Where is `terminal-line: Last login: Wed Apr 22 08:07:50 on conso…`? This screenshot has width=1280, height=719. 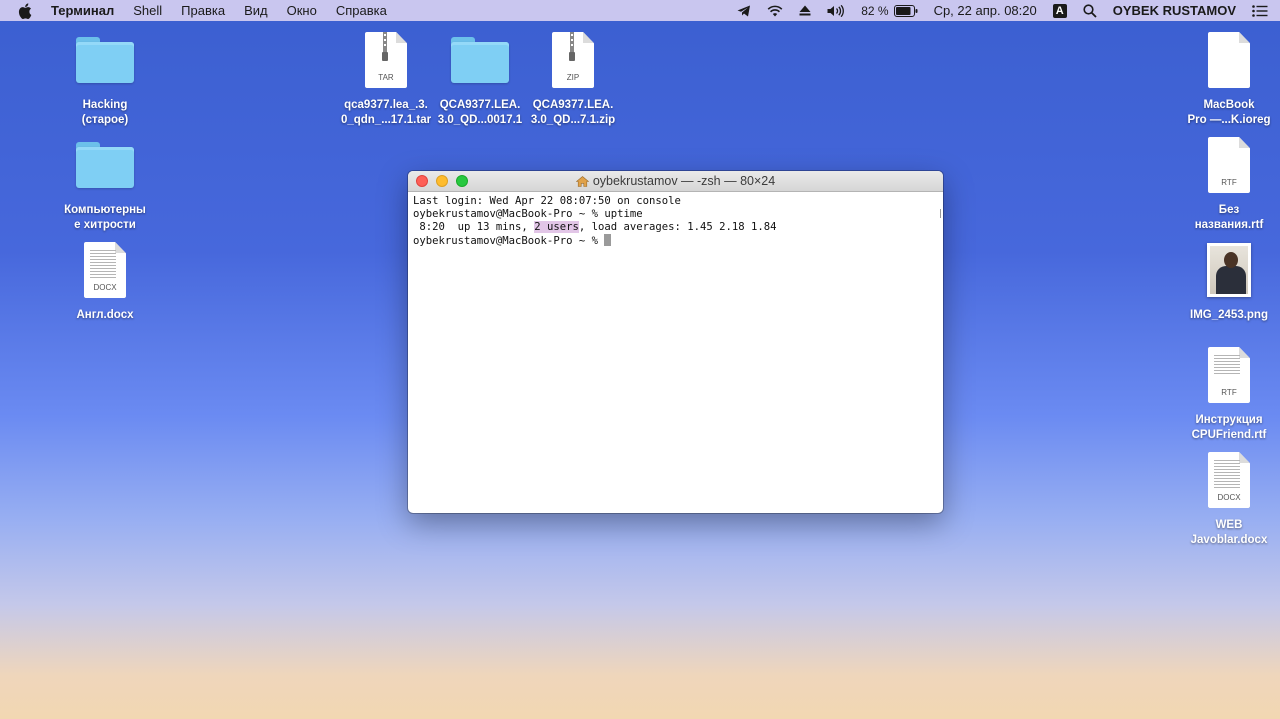 terminal-line: Last login: Wed Apr 22 08:07:50 on conso… is located at coordinates (547, 201).